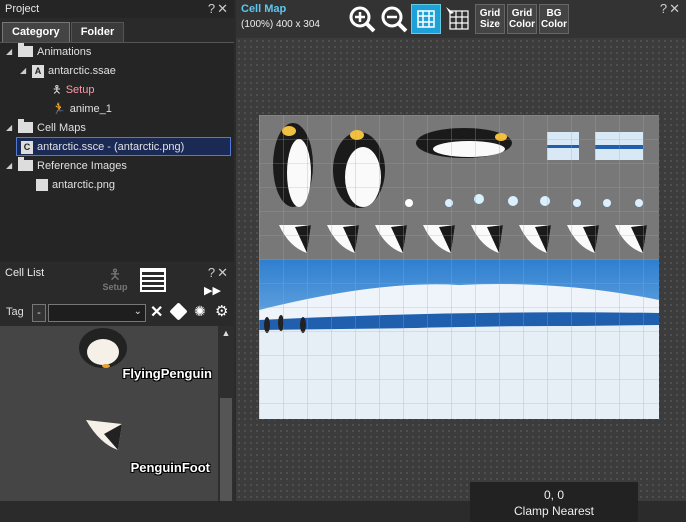 The width and height of the screenshot is (686, 522). Describe the element at coordinates (73, 90) in the screenshot. I see `tree-item-setup: 🯅 Setup` at that location.